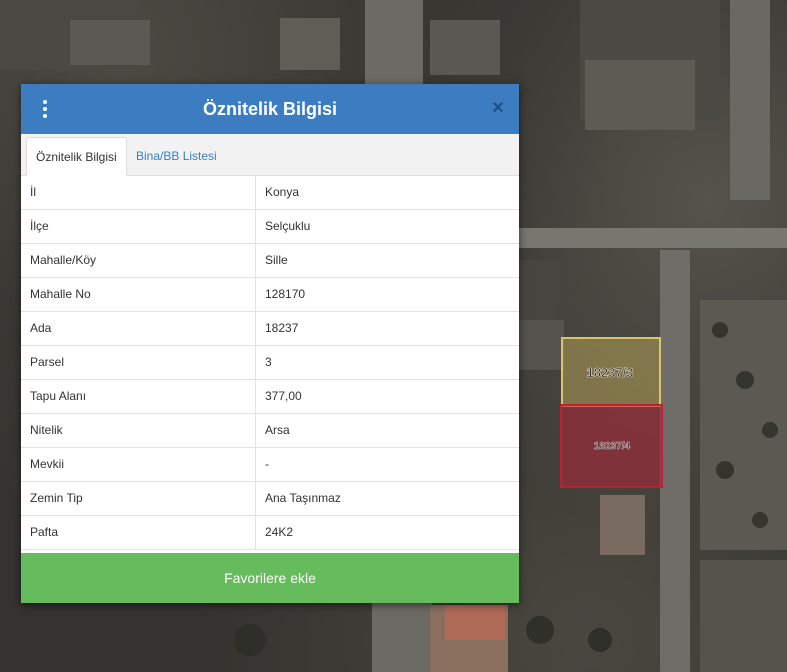 The height and width of the screenshot is (672, 787). Describe the element at coordinates (270, 465) in the screenshot. I see `table-row: Mevkii -` at that location.